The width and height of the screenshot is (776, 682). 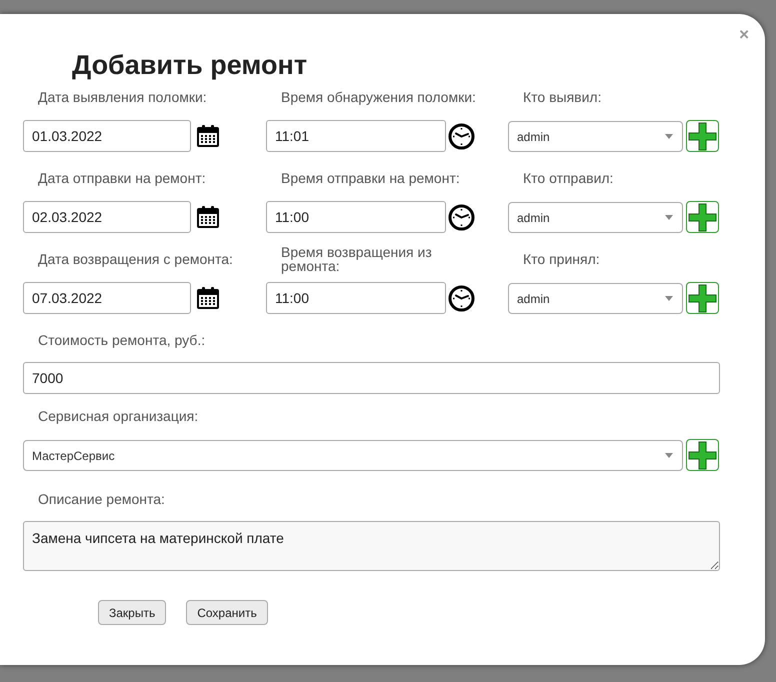 What do you see at coordinates (568, 178) in the screenshot?
I see `field-label: Кто отправил:` at bounding box center [568, 178].